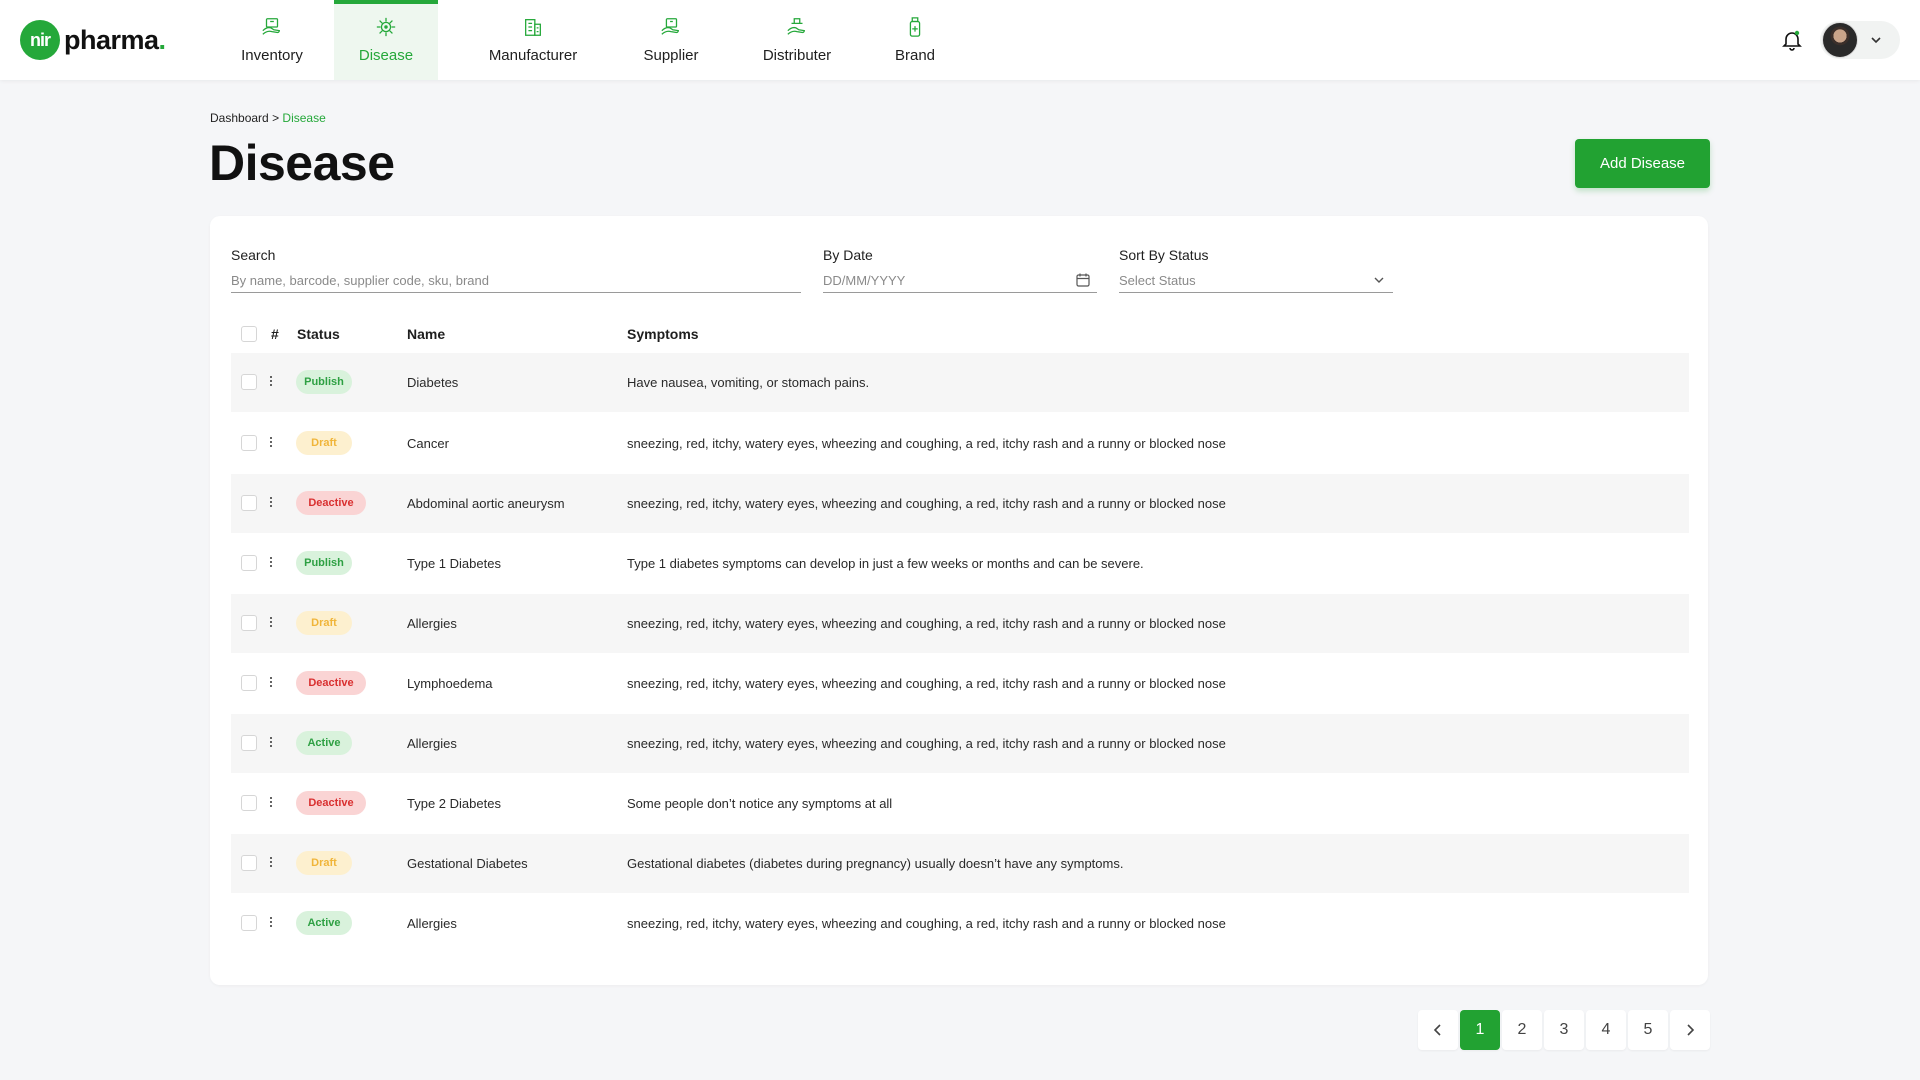 The height and width of the screenshot is (1080, 1920). I want to click on disease-symptoms: Have nausea, vomiting, or stomach pains., so click(748, 382).